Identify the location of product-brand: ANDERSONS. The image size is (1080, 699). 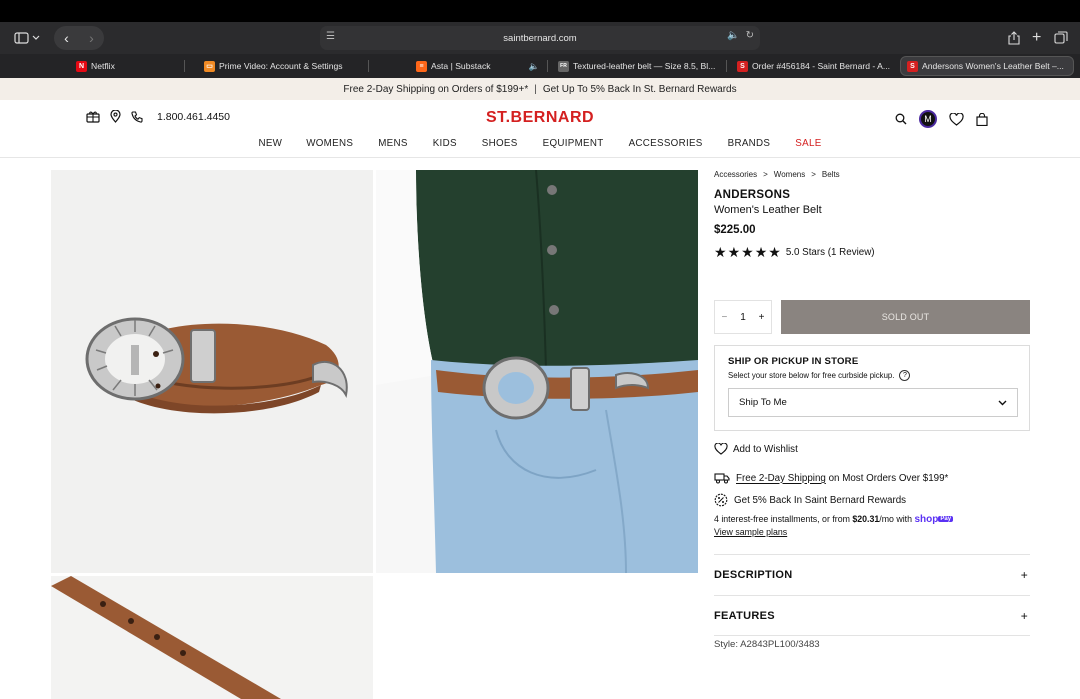
(872, 195).